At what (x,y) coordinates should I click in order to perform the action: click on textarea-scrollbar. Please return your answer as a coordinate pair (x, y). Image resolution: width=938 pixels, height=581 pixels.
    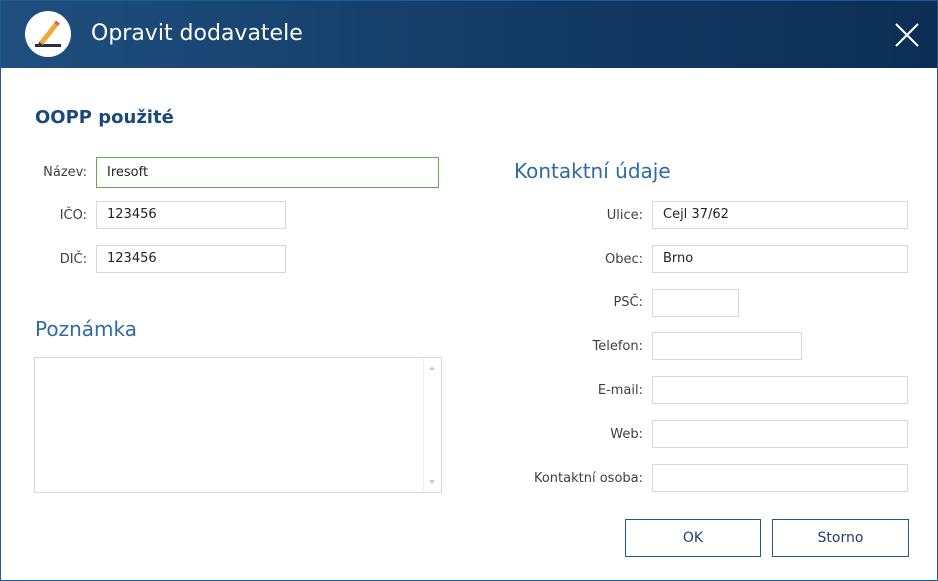
    Looking at the image, I should click on (432, 425).